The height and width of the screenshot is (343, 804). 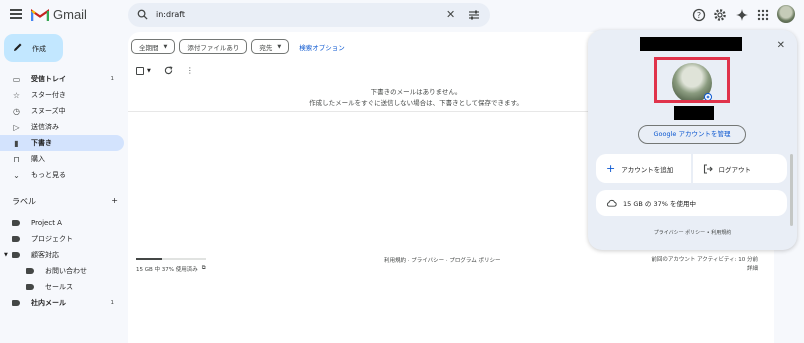 What do you see at coordinates (763, 15) in the screenshot?
I see `google-apps-icon` at bounding box center [763, 15].